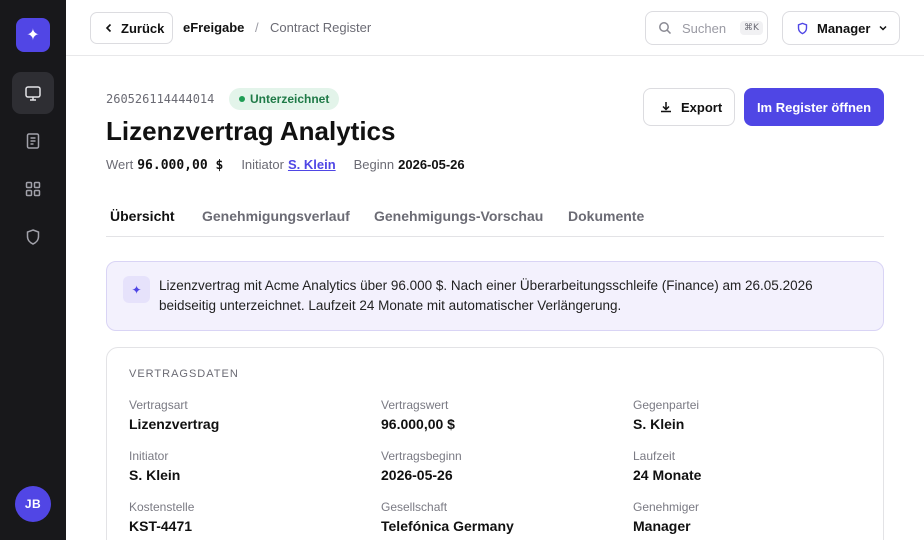 The image size is (924, 540). What do you see at coordinates (665, 28) in the screenshot?
I see `search-icon` at bounding box center [665, 28].